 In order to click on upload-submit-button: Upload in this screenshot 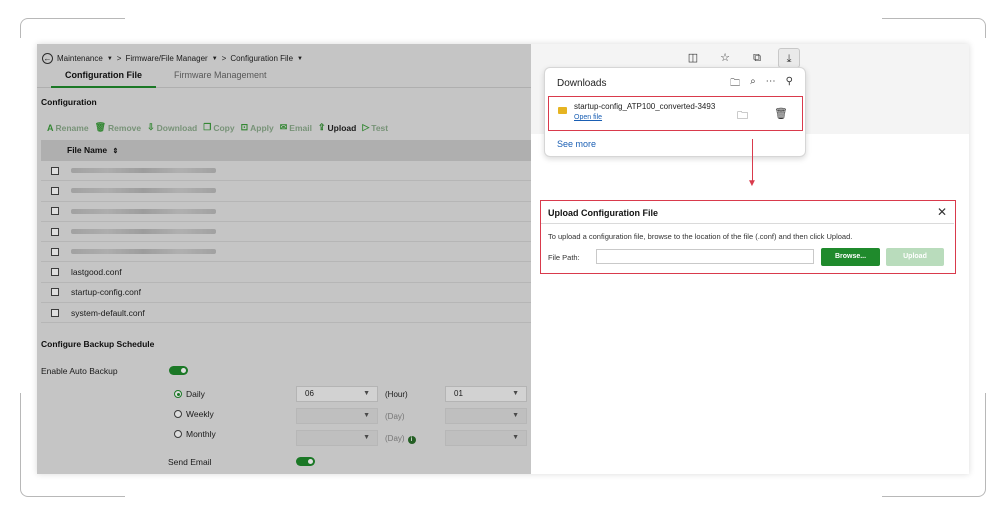, I will do `click(915, 257)`.